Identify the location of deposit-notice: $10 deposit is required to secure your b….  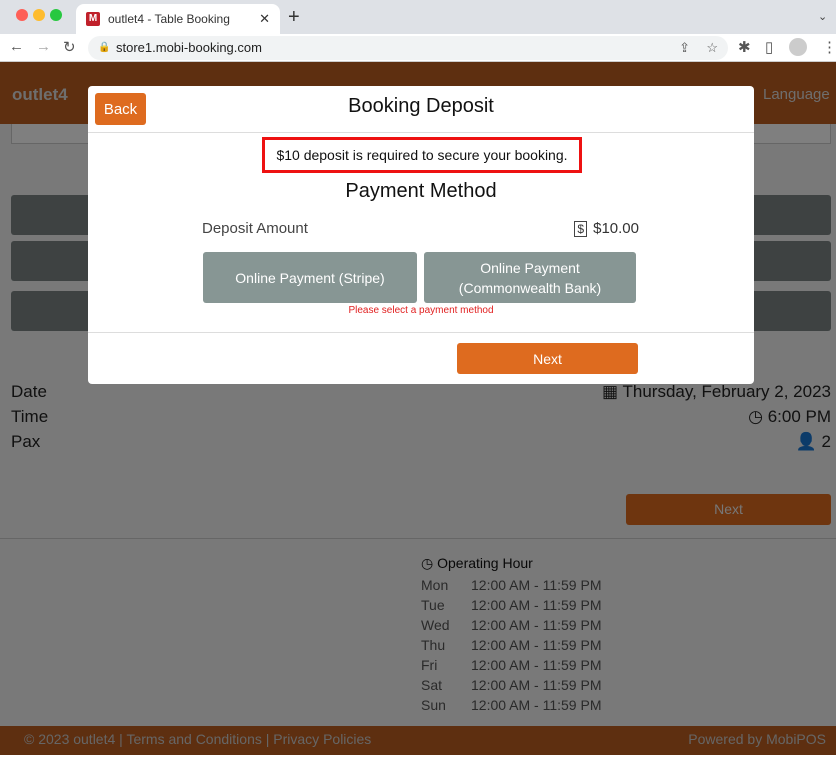
(422, 155).